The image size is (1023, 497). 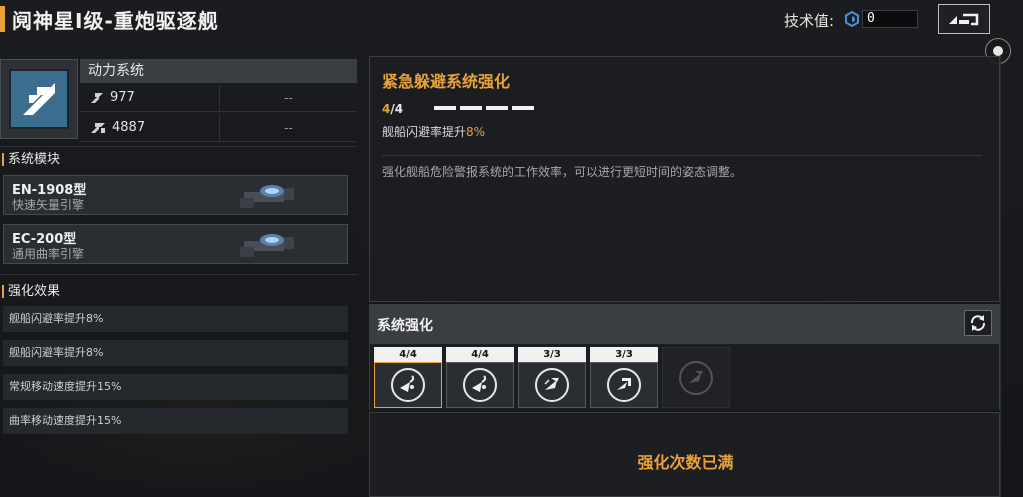 I want to click on enhance-slot-4: 3/3, so click(x=624, y=377).